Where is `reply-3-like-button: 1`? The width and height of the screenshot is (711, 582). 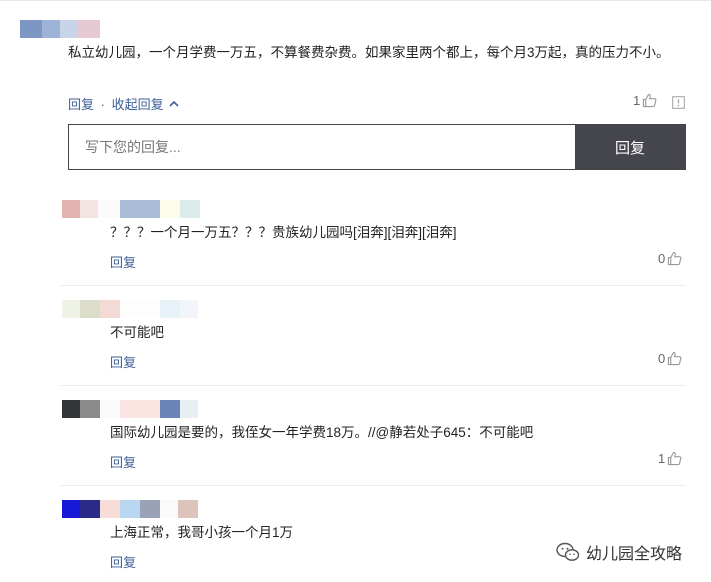 reply-3-like-button: 1 is located at coordinates (670, 458).